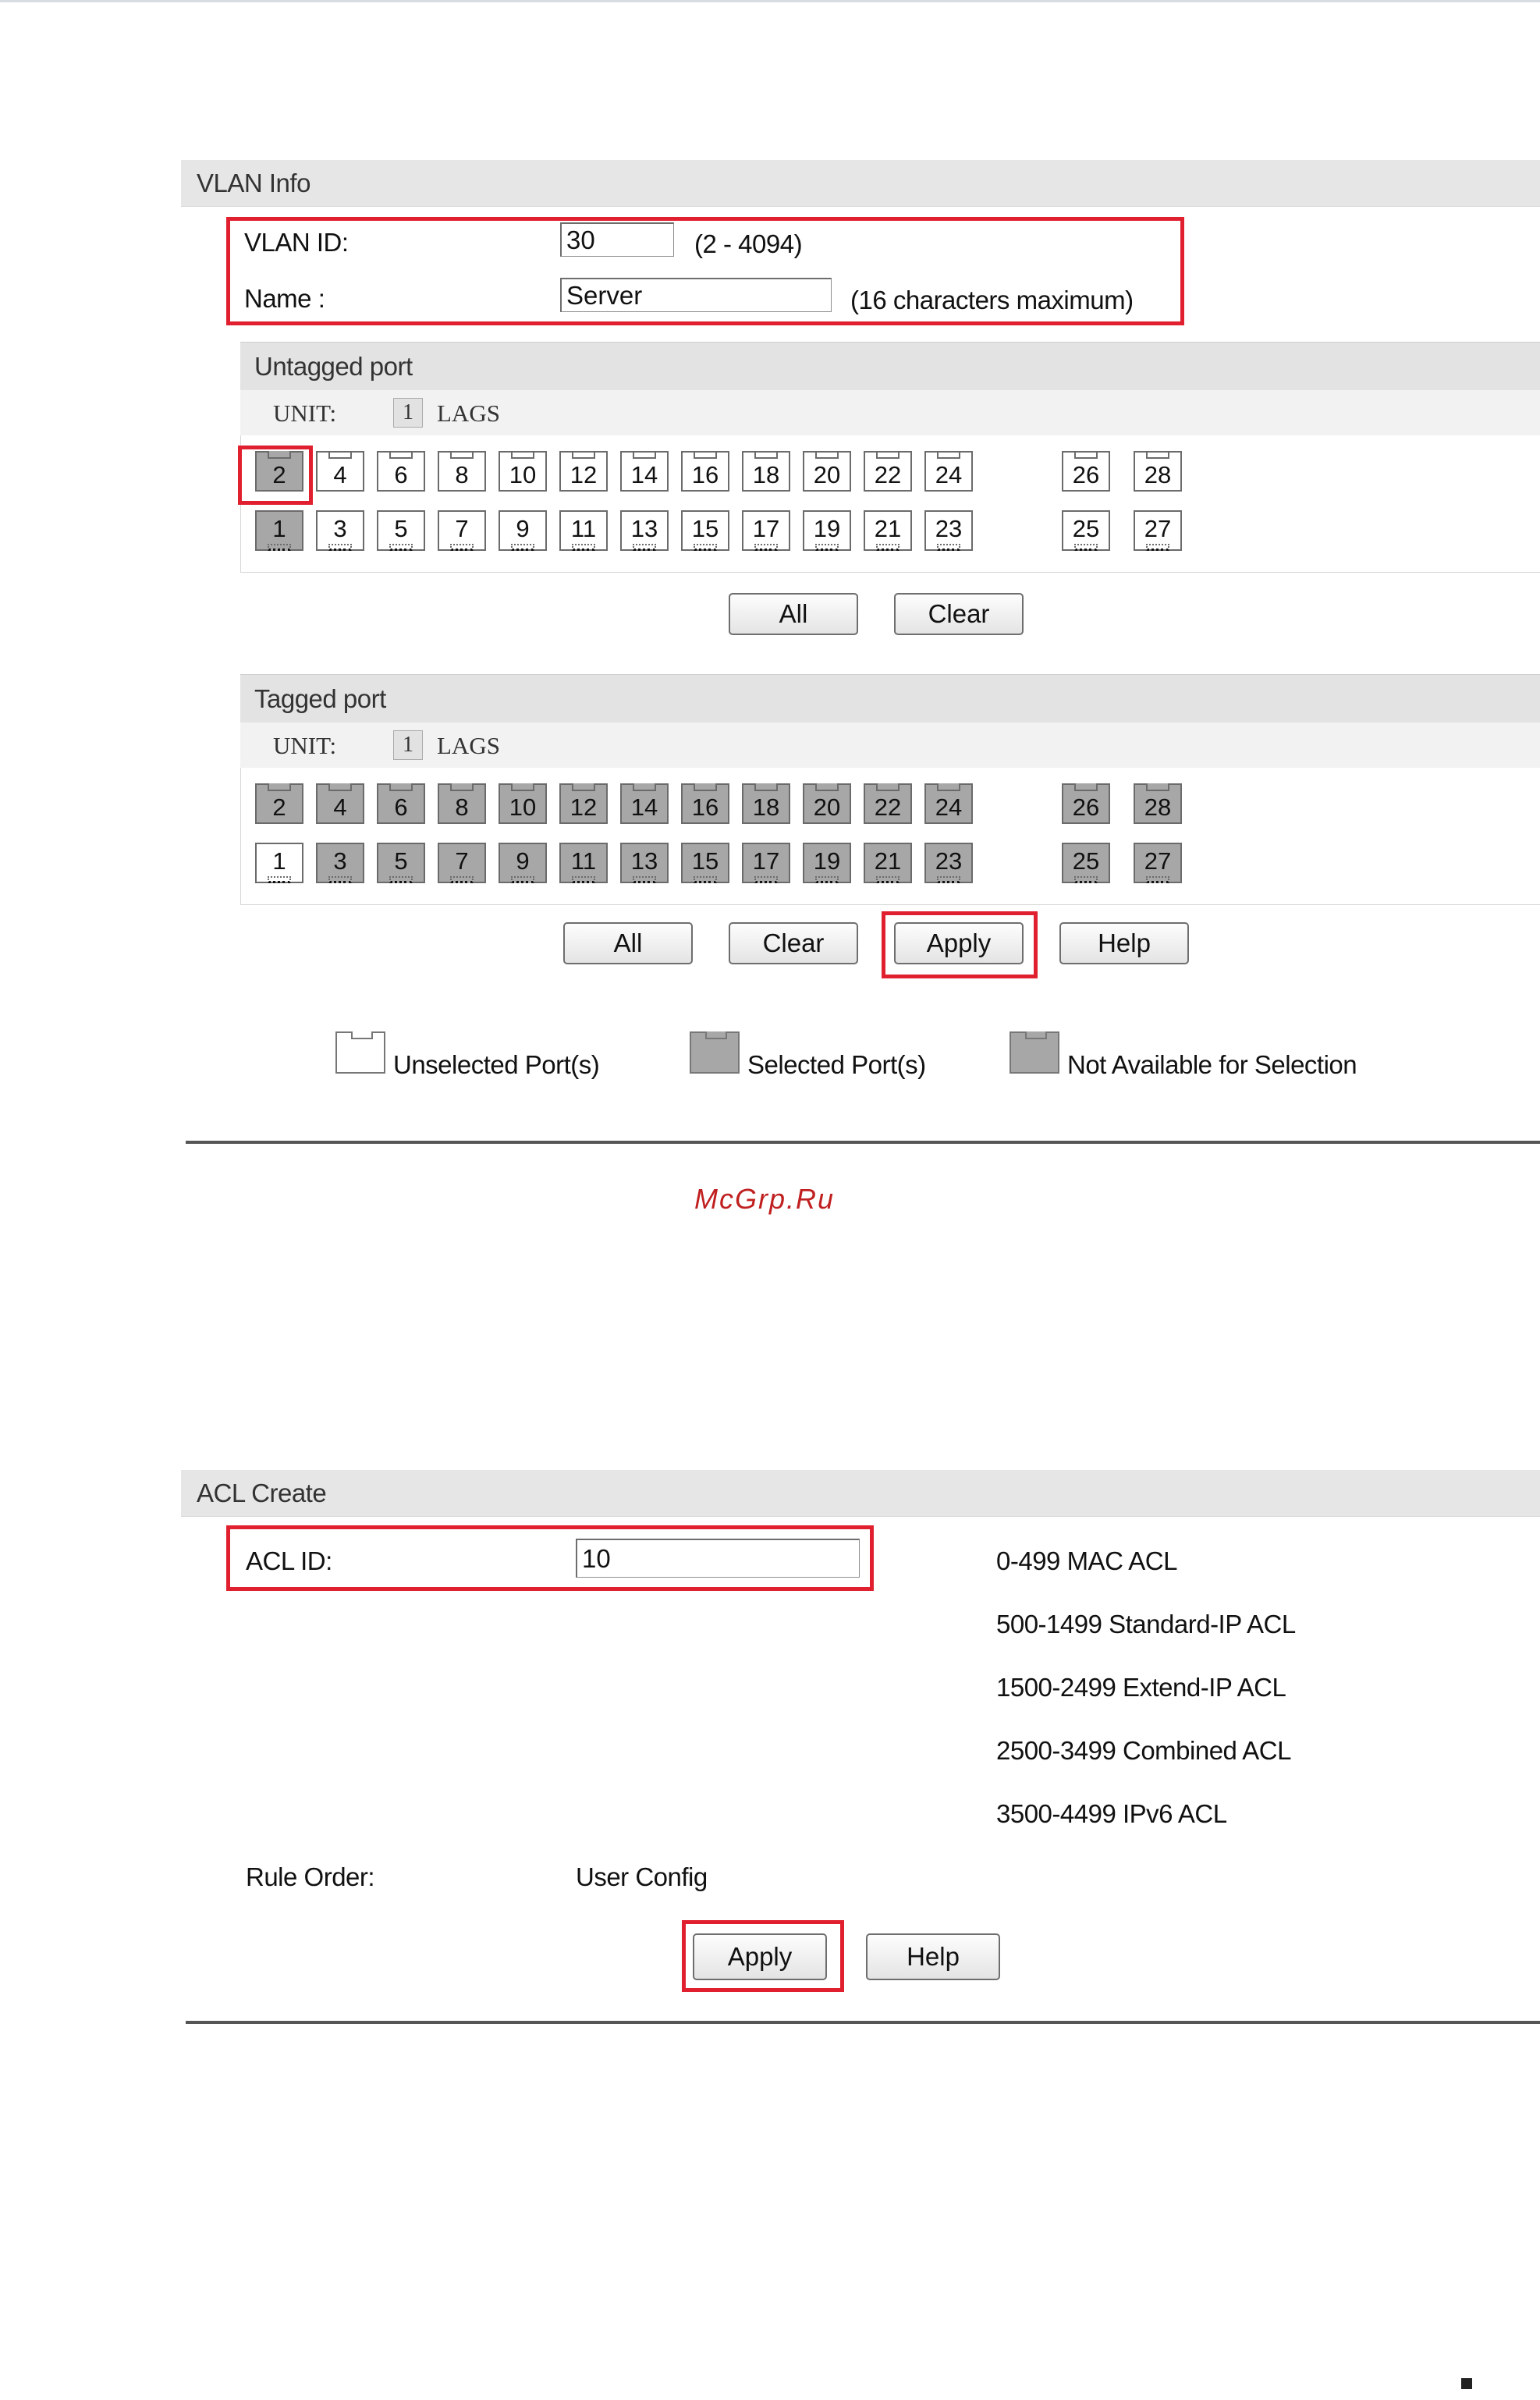 The height and width of the screenshot is (2400, 1540). What do you see at coordinates (959, 614) in the screenshot?
I see `untagged-clear-button: Clear` at bounding box center [959, 614].